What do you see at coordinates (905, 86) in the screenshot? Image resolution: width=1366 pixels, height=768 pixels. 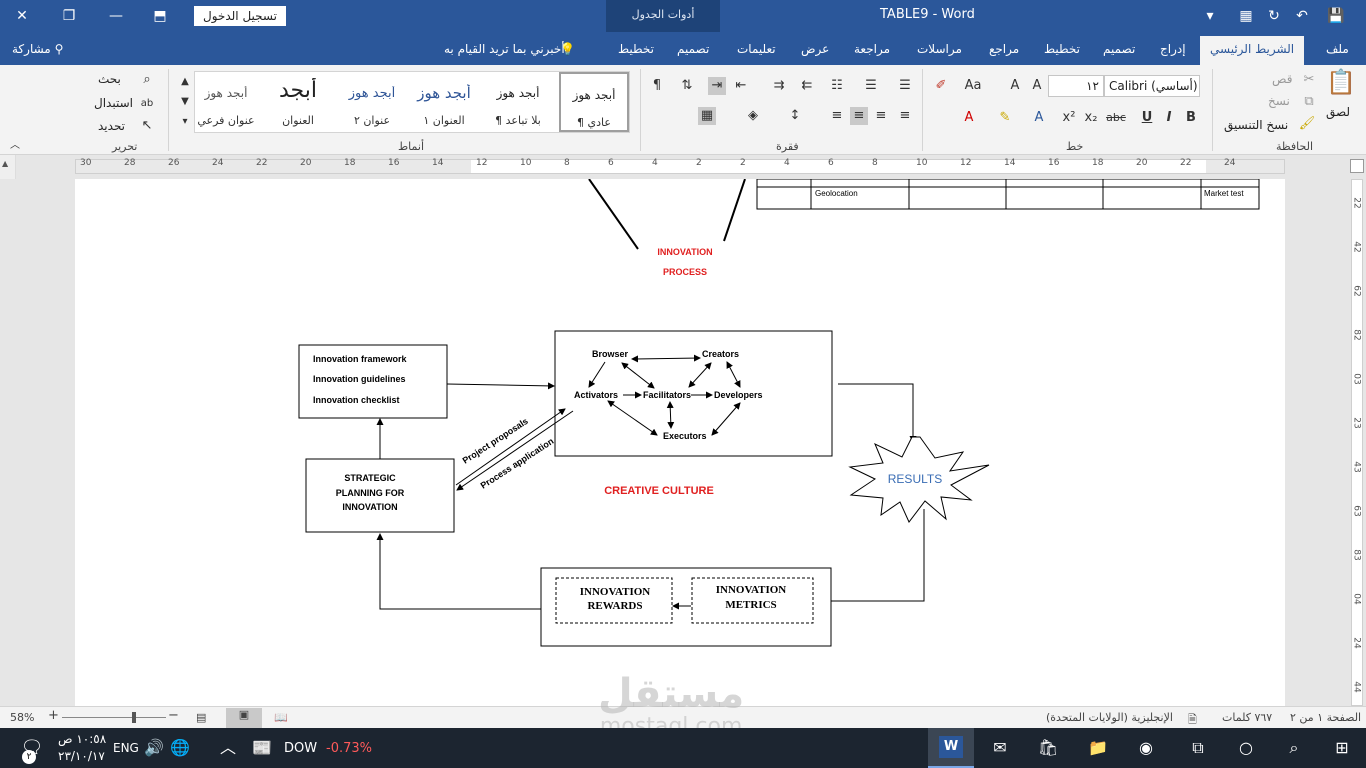 I see `bullets-icon: ☰` at bounding box center [905, 86].